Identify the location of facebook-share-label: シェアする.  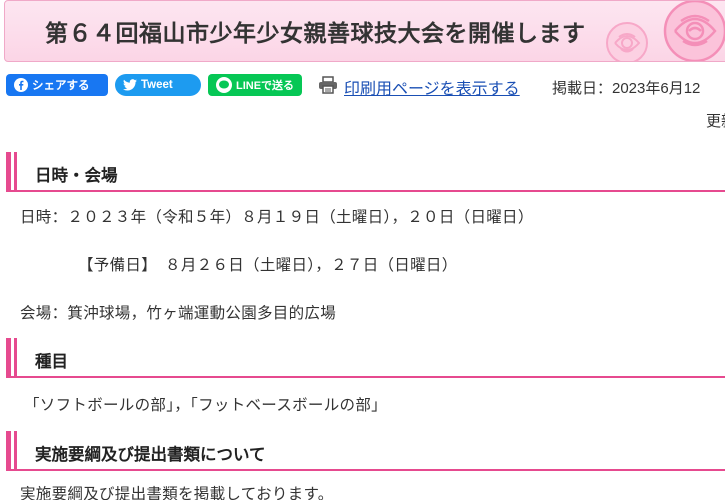
(61, 86).